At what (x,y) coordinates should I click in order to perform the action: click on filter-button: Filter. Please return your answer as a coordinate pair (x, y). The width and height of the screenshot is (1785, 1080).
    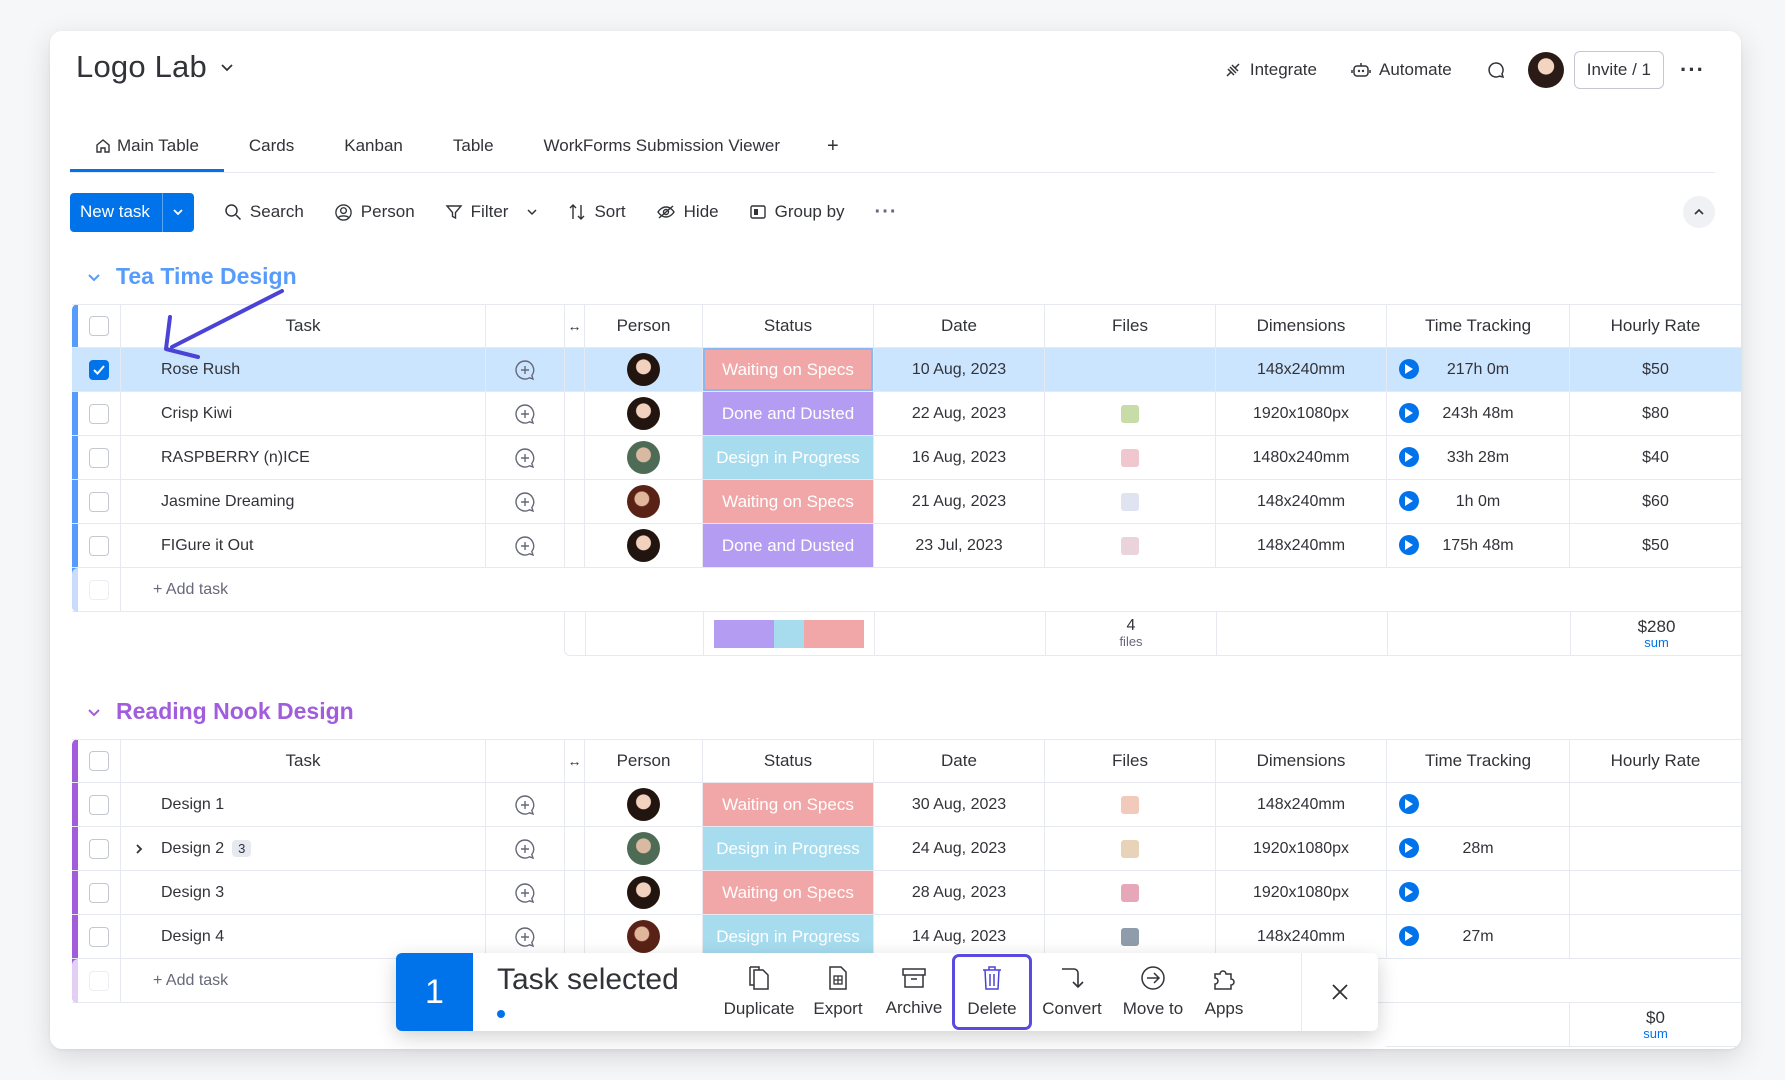
    Looking at the image, I should click on (492, 212).